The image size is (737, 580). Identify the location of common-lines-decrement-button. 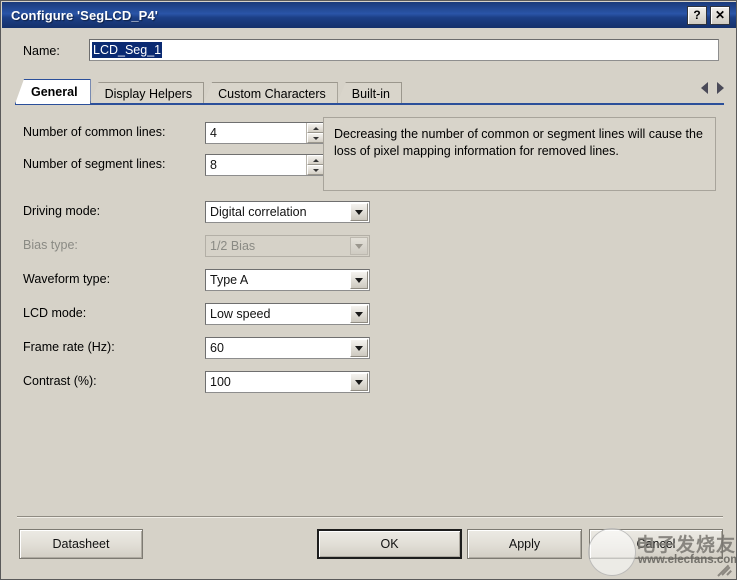
(315, 138).